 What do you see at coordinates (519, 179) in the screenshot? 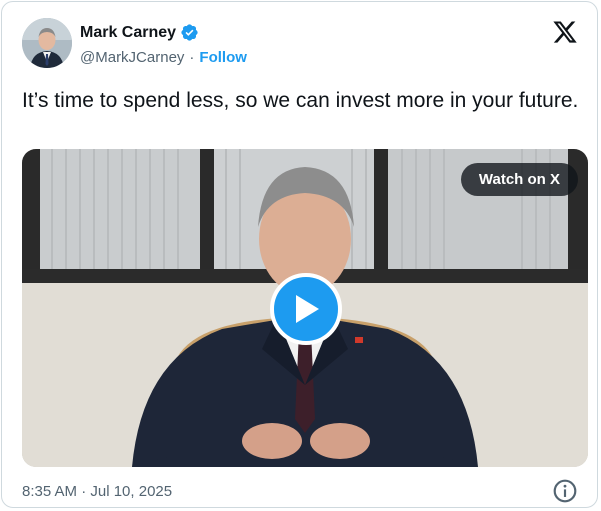
I see `watch-on-x-button: Watch on X` at bounding box center [519, 179].